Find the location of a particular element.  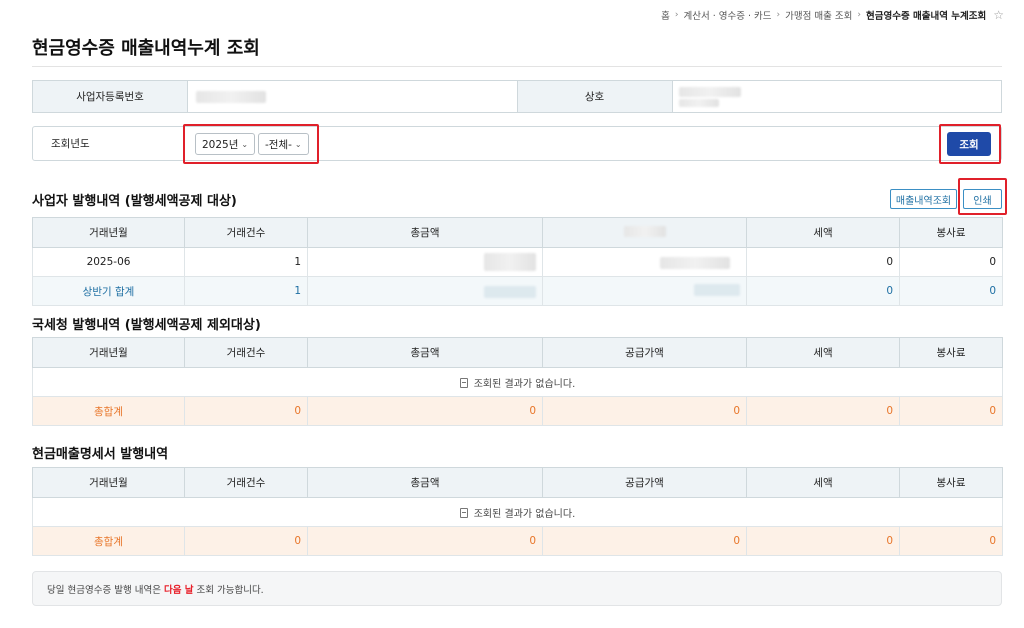

business-name-label: 상호 is located at coordinates (595, 96).